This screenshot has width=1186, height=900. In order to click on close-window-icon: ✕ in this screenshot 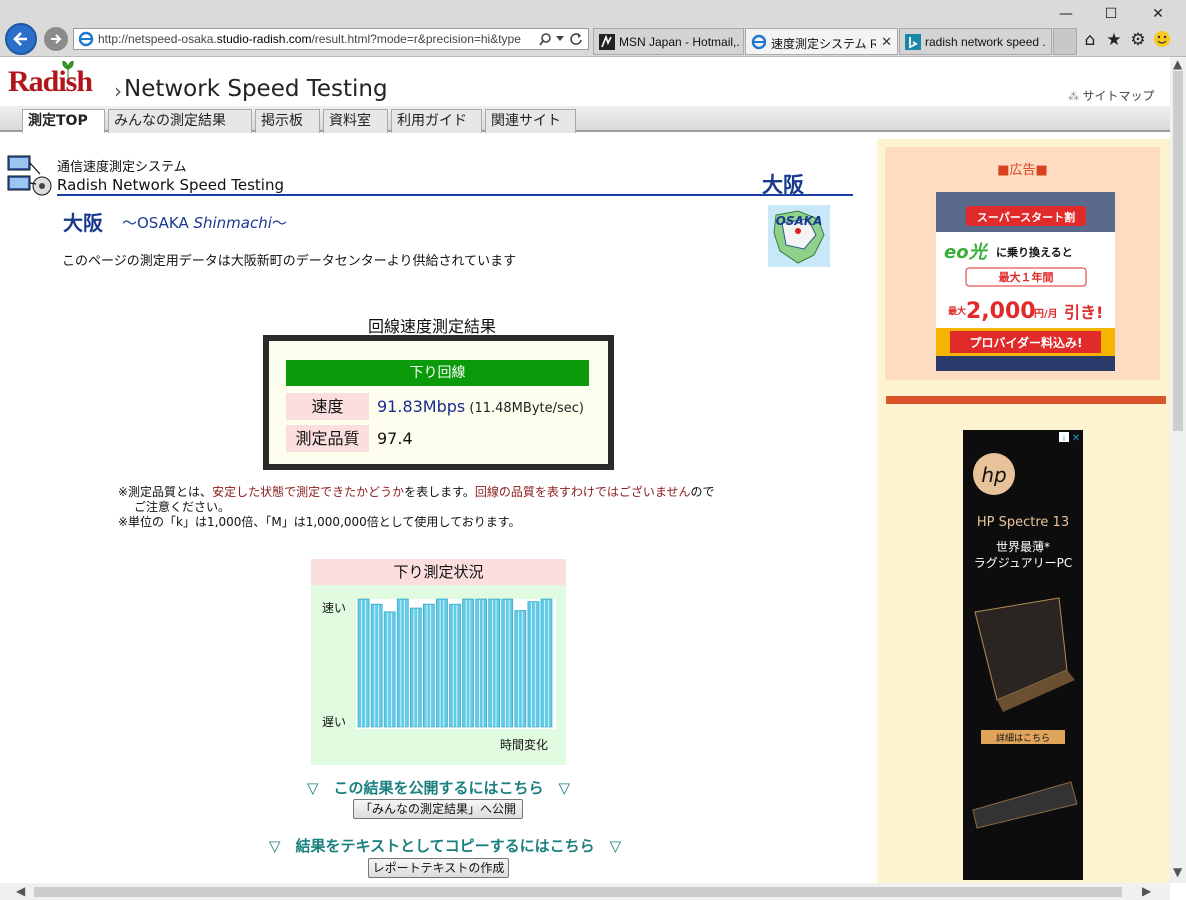, I will do `click(1158, 14)`.